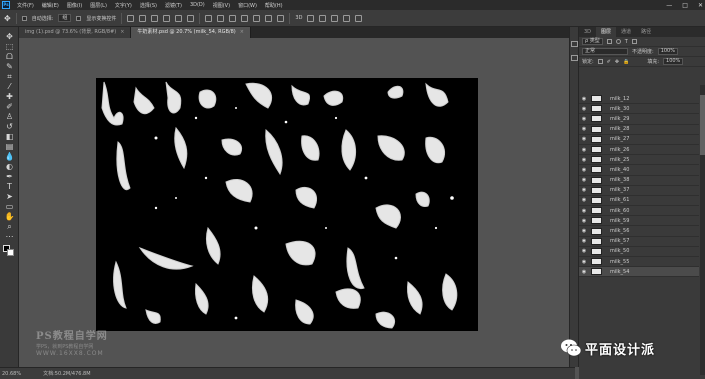 The height and width of the screenshot is (379, 705). What do you see at coordinates (191, 32) in the screenshot?
I see `tab-milk-material: 牛奶素材.psd @ 20.7% (milk_54, RGB/8) ×` at bounding box center [191, 32].